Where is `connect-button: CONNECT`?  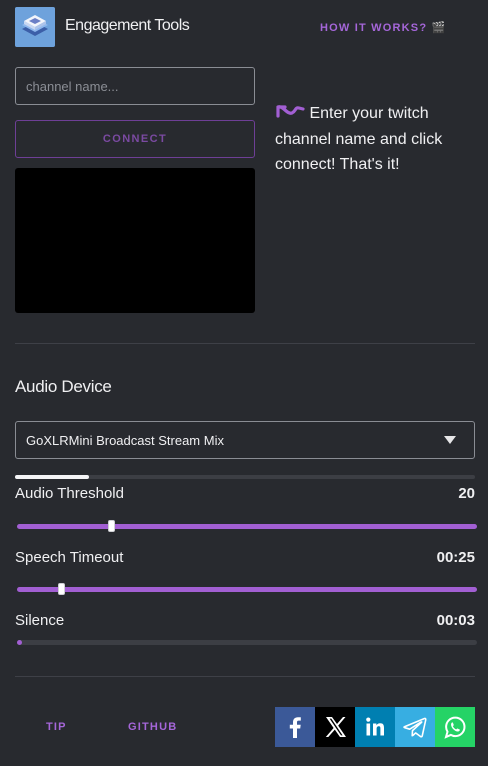 connect-button: CONNECT is located at coordinates (135, 139).